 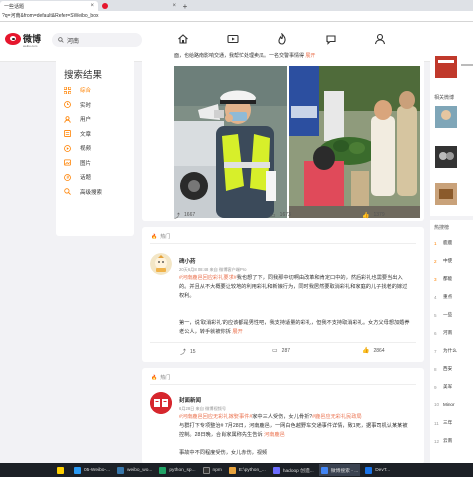 What do you see at coordinates (95, 192) in the screenshot?
I see `sidebar-item-advanced-search: 高级搜索` at bounding box center [95, 192].